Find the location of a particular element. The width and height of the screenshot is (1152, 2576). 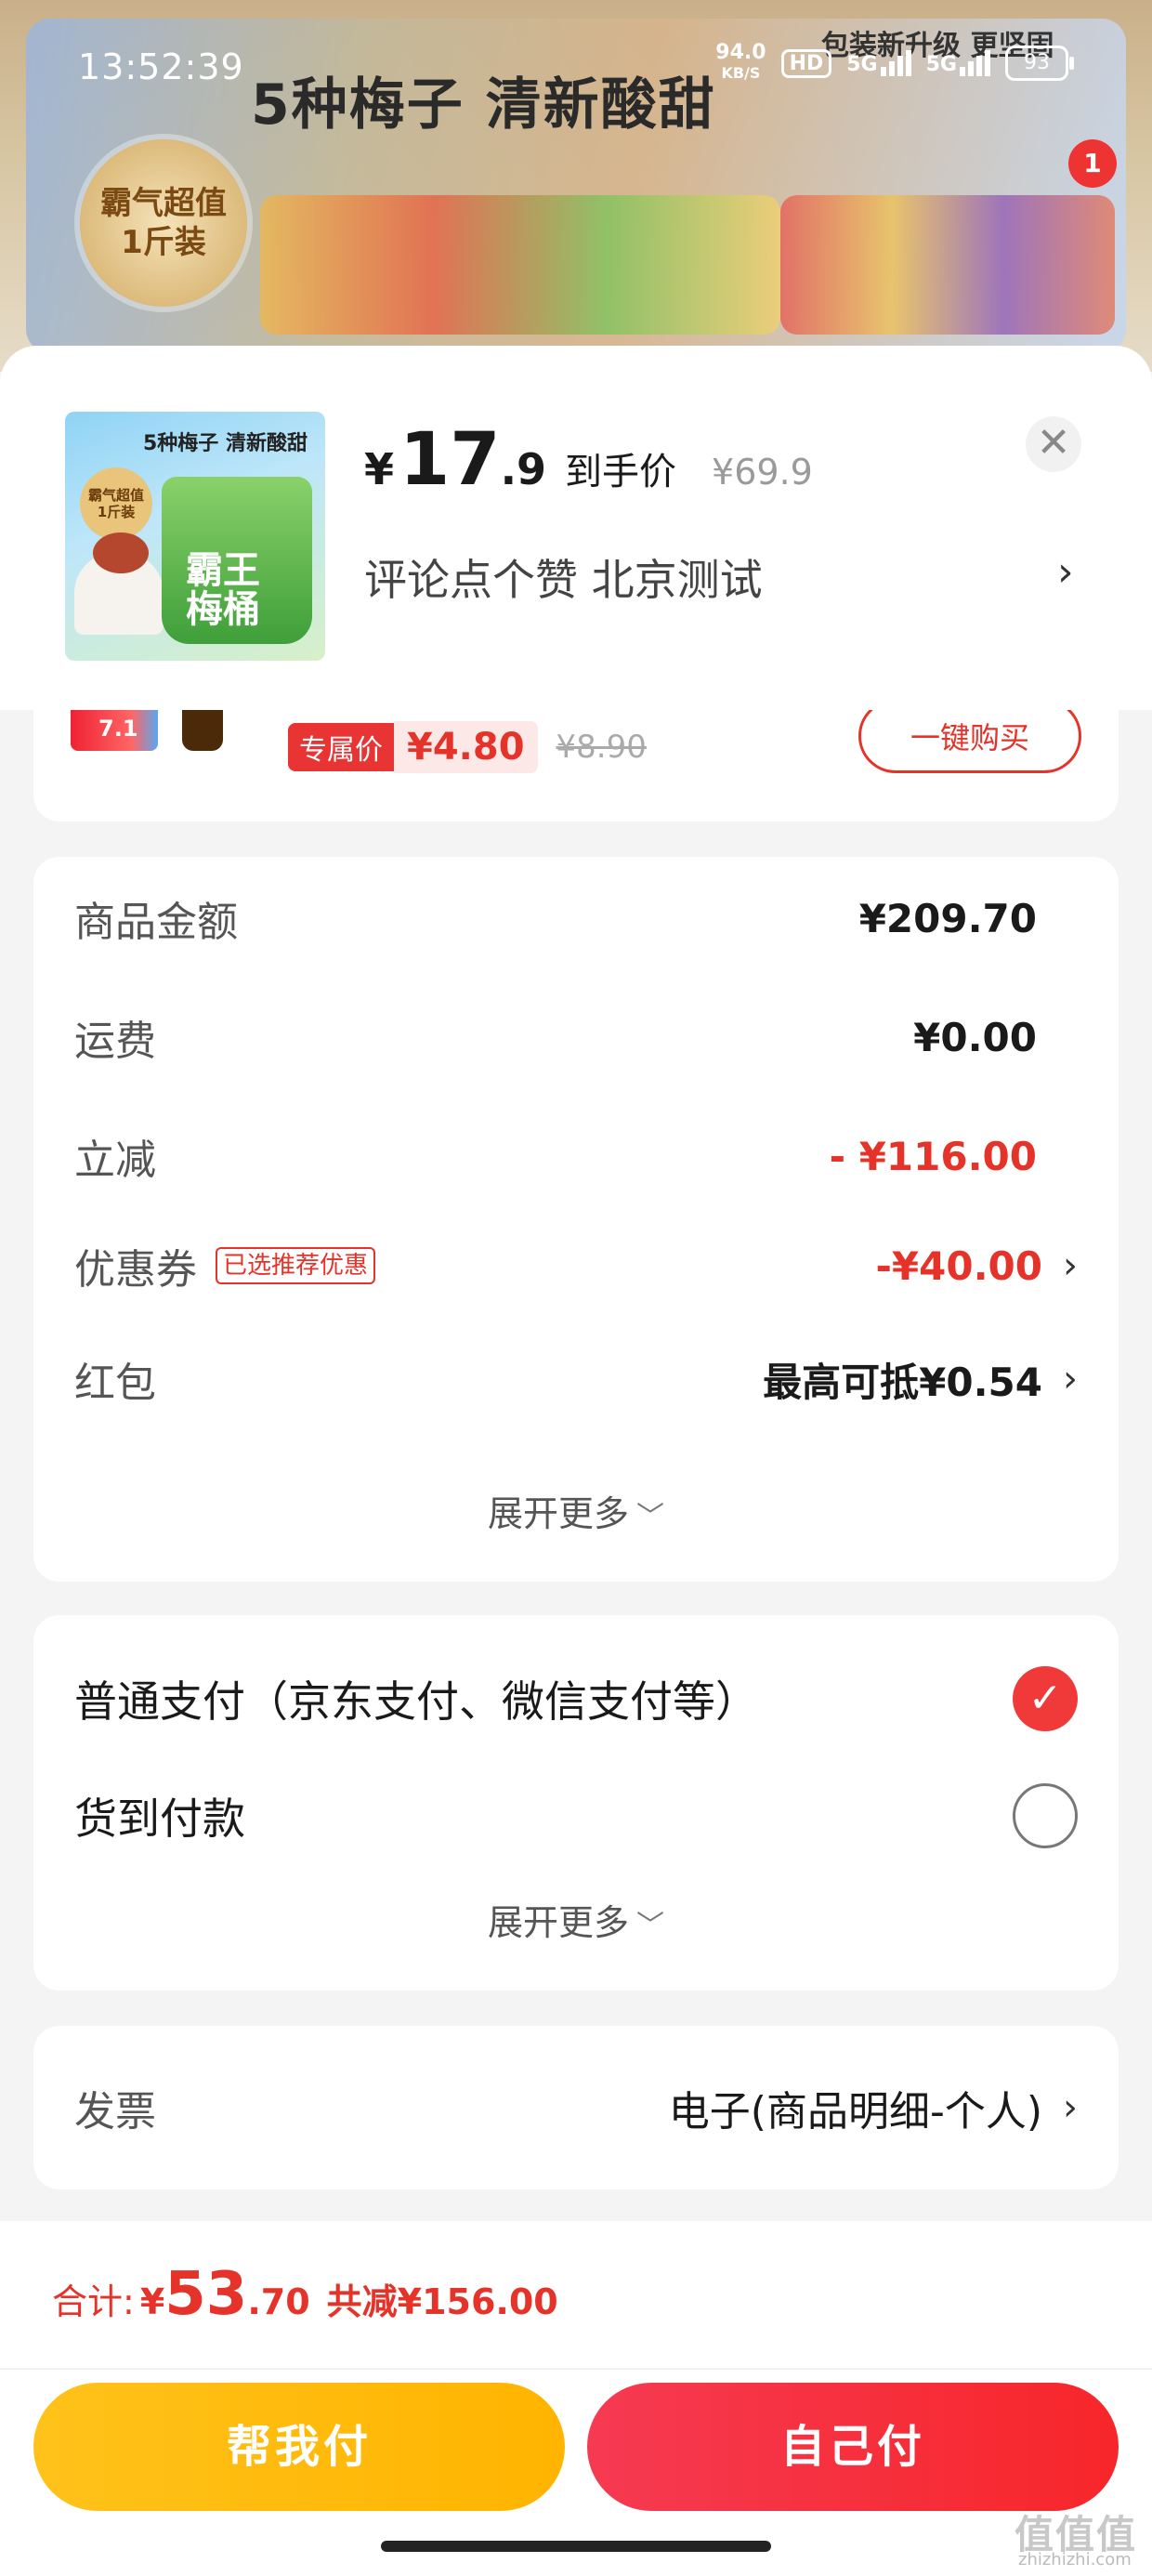

help-pay-button: 帮我付 is located at coordinates (299, 2447).